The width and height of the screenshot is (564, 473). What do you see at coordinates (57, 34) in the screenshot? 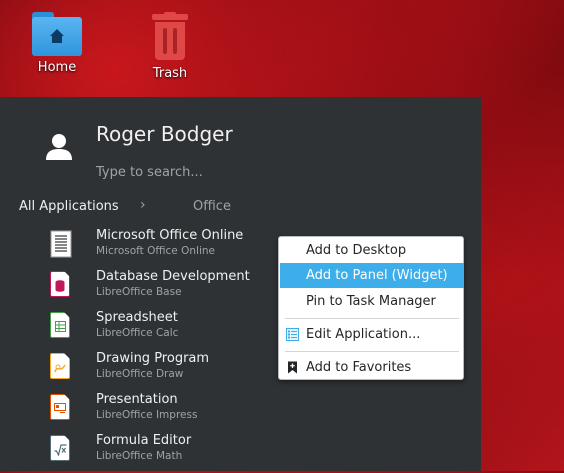
I see `folder-home-icon` at bounding box center [57, 34].